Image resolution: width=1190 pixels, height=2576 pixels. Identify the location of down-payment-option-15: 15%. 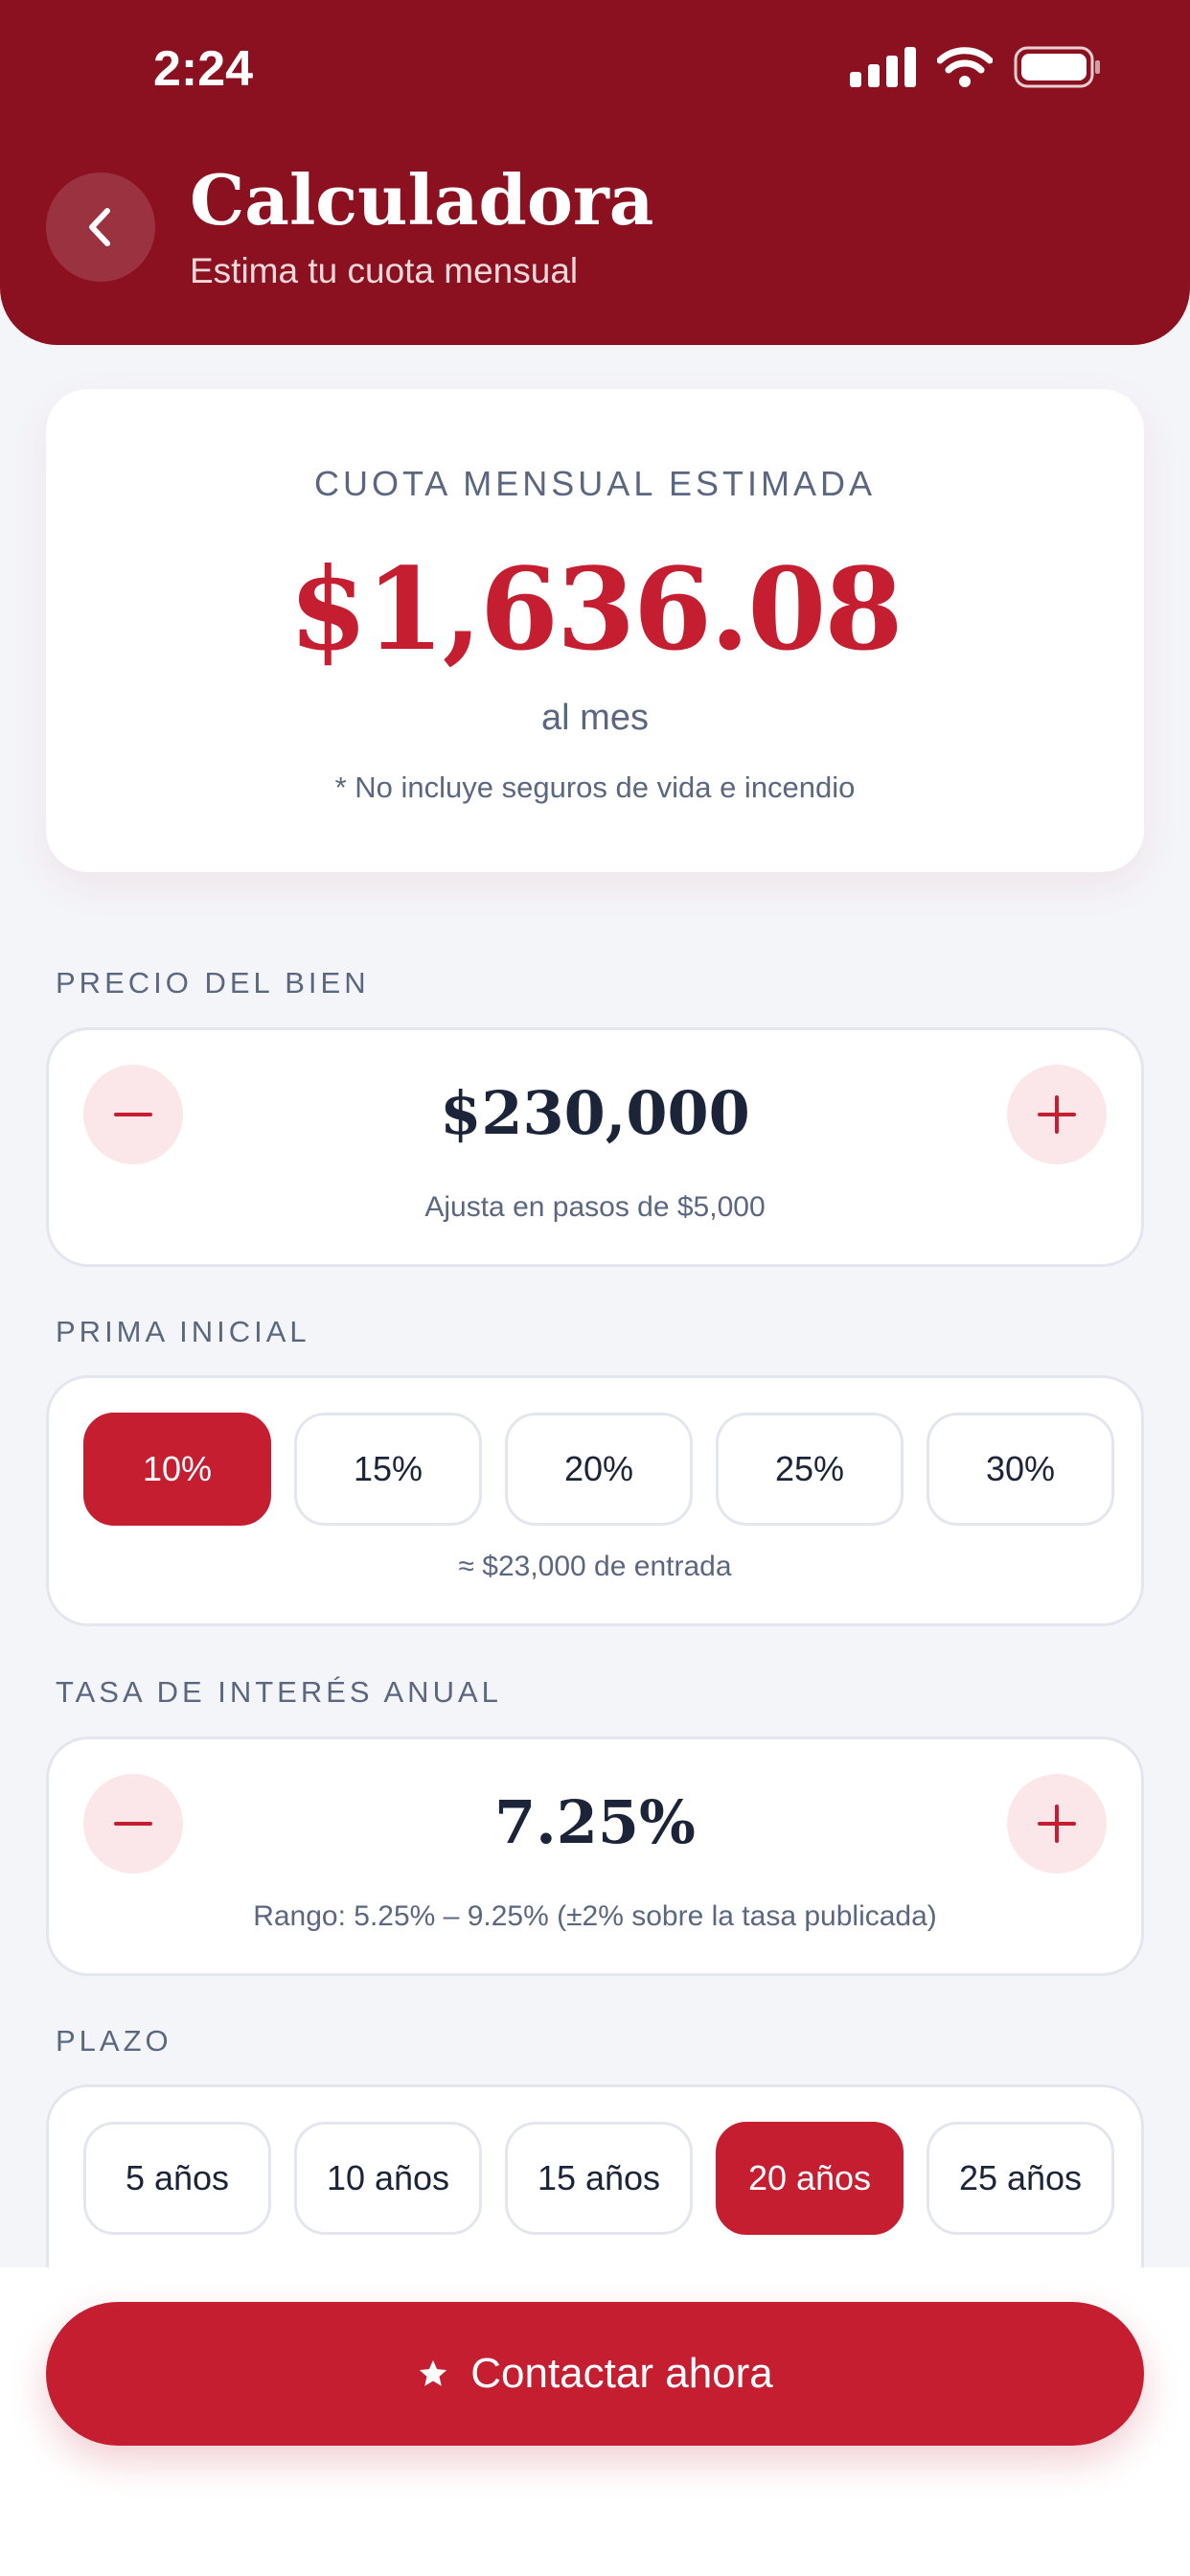
(388, 1469).